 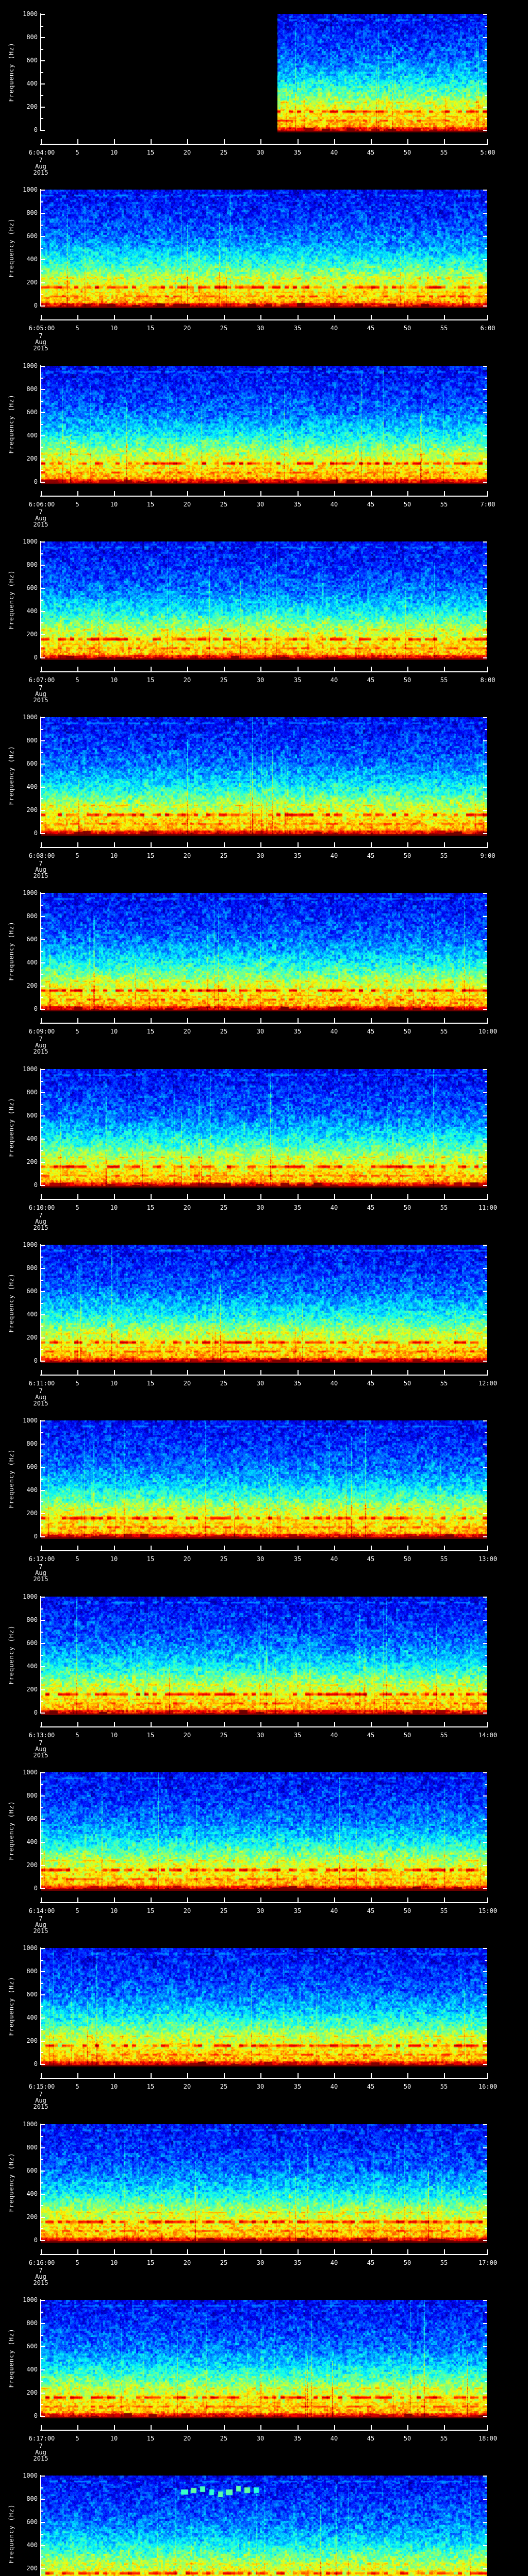 I want to click on end-time-label: 10:00, so click(x=488, y=1031).